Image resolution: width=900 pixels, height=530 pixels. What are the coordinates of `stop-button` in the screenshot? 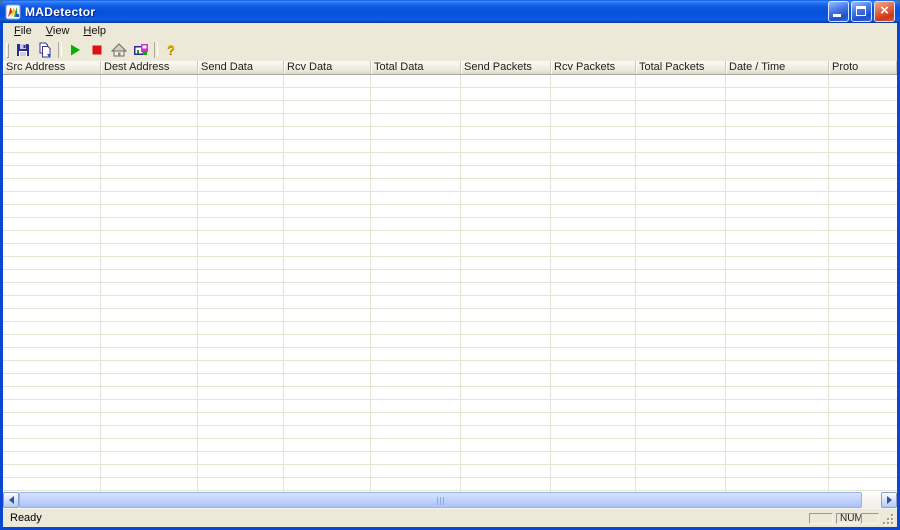 It's located at (97, 50).